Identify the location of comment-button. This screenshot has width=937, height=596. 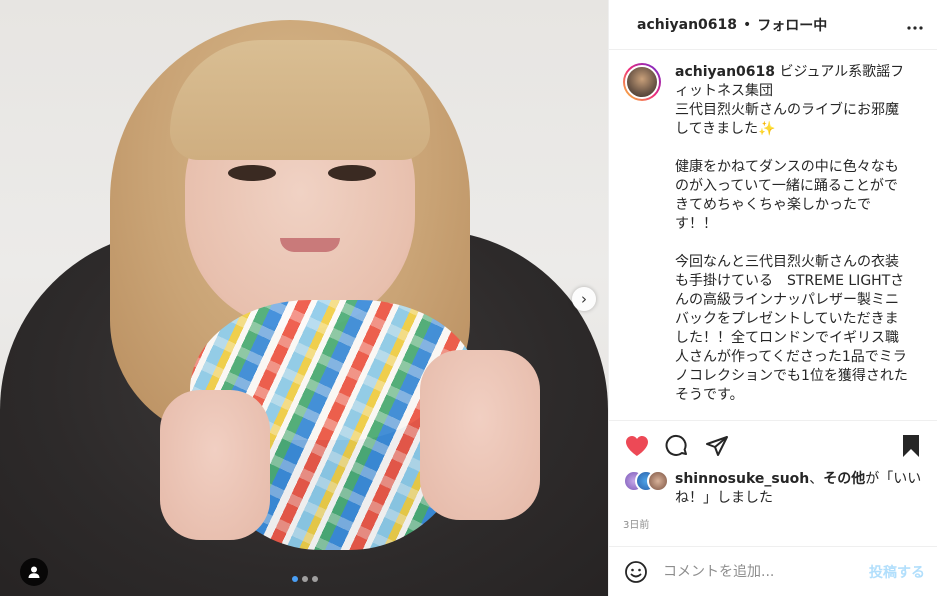
(677, 446).